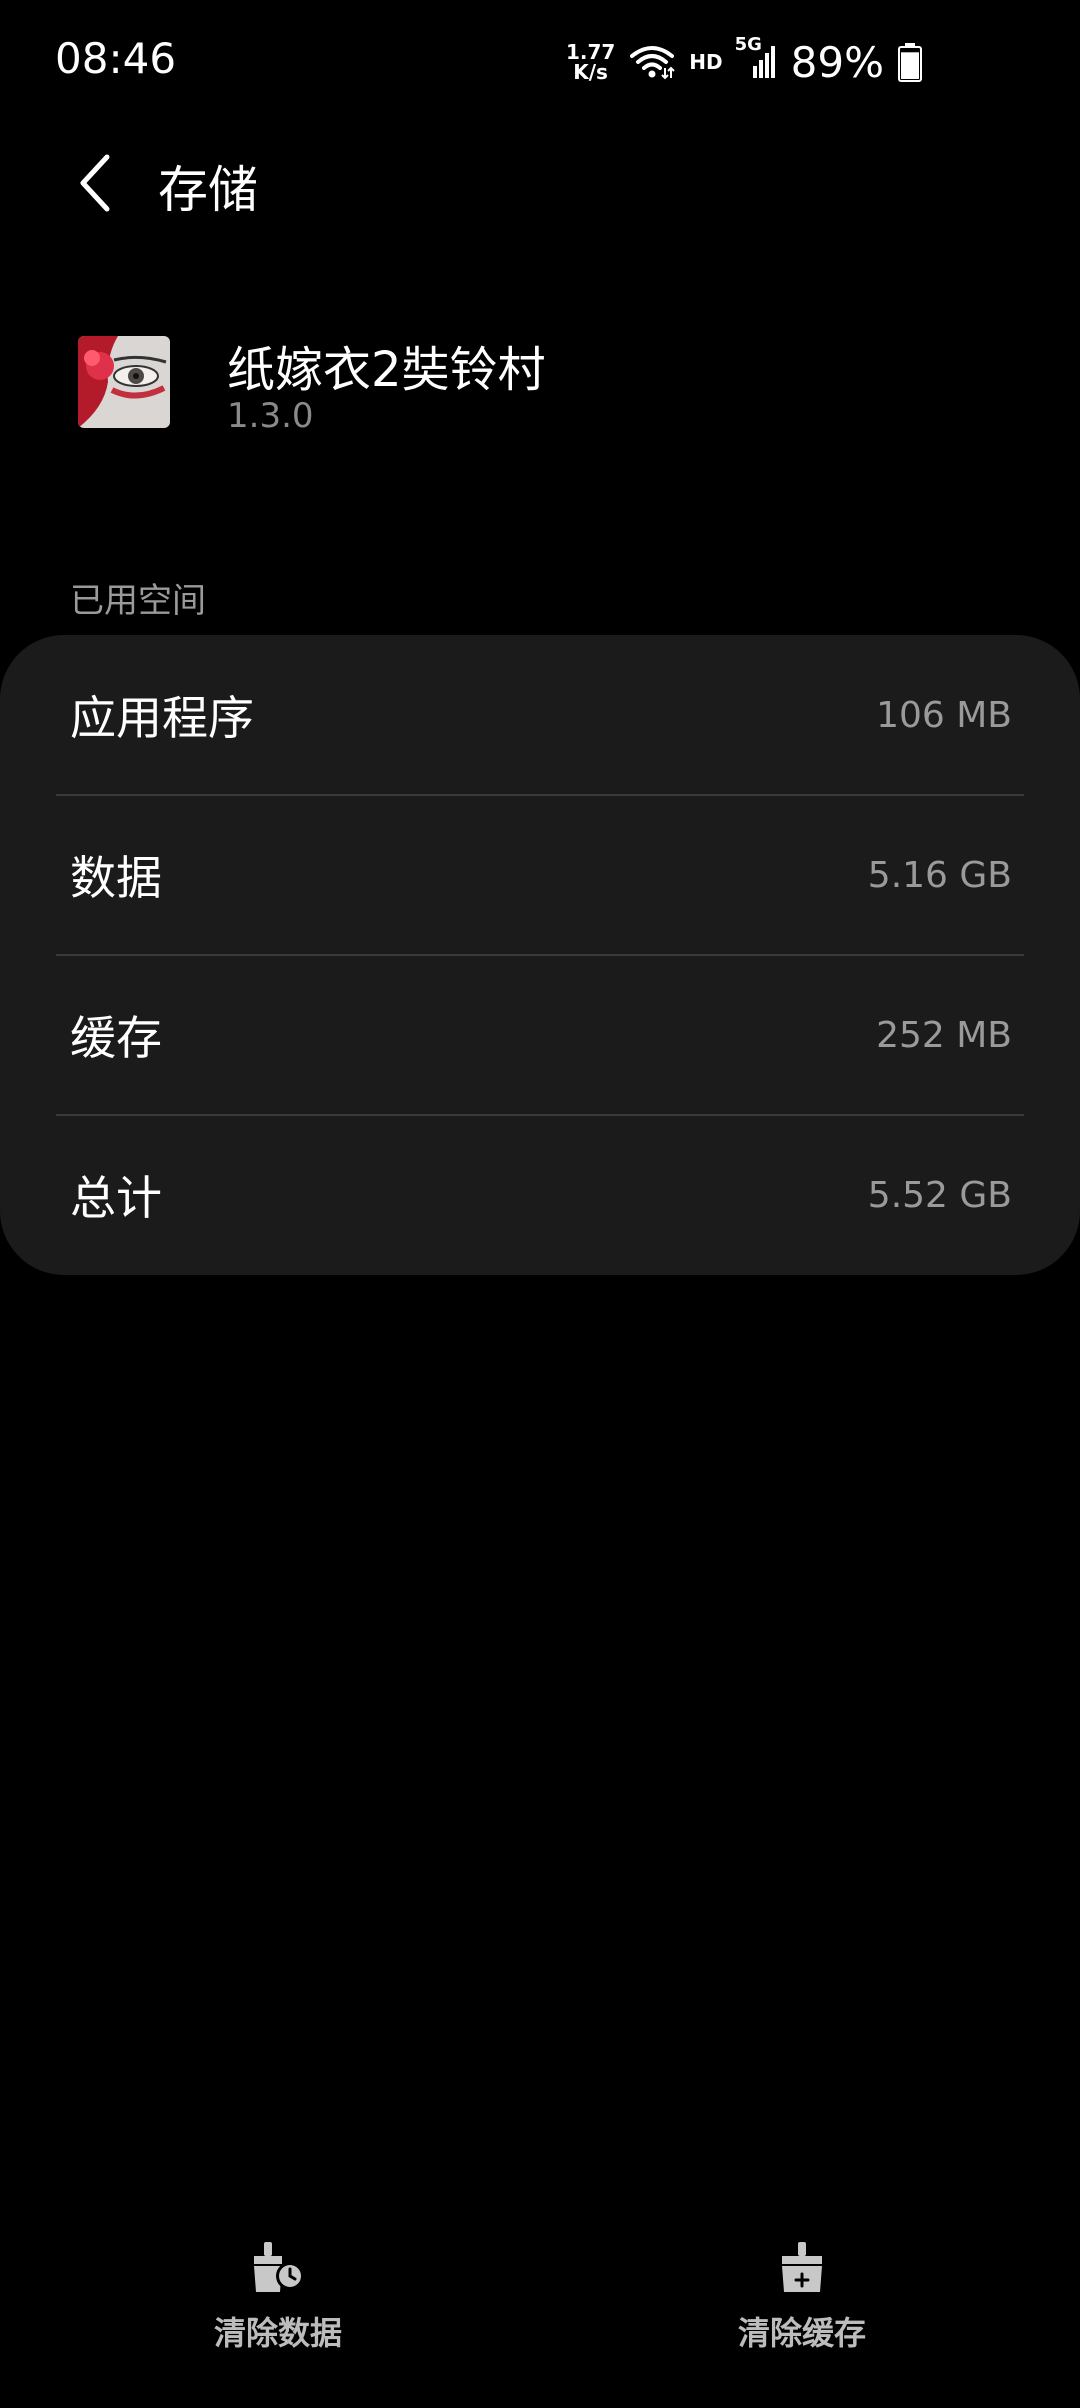 Image resolution: width=1080 pixels, height=2408 pixels. I want to click on back-button, so click(95, 183).